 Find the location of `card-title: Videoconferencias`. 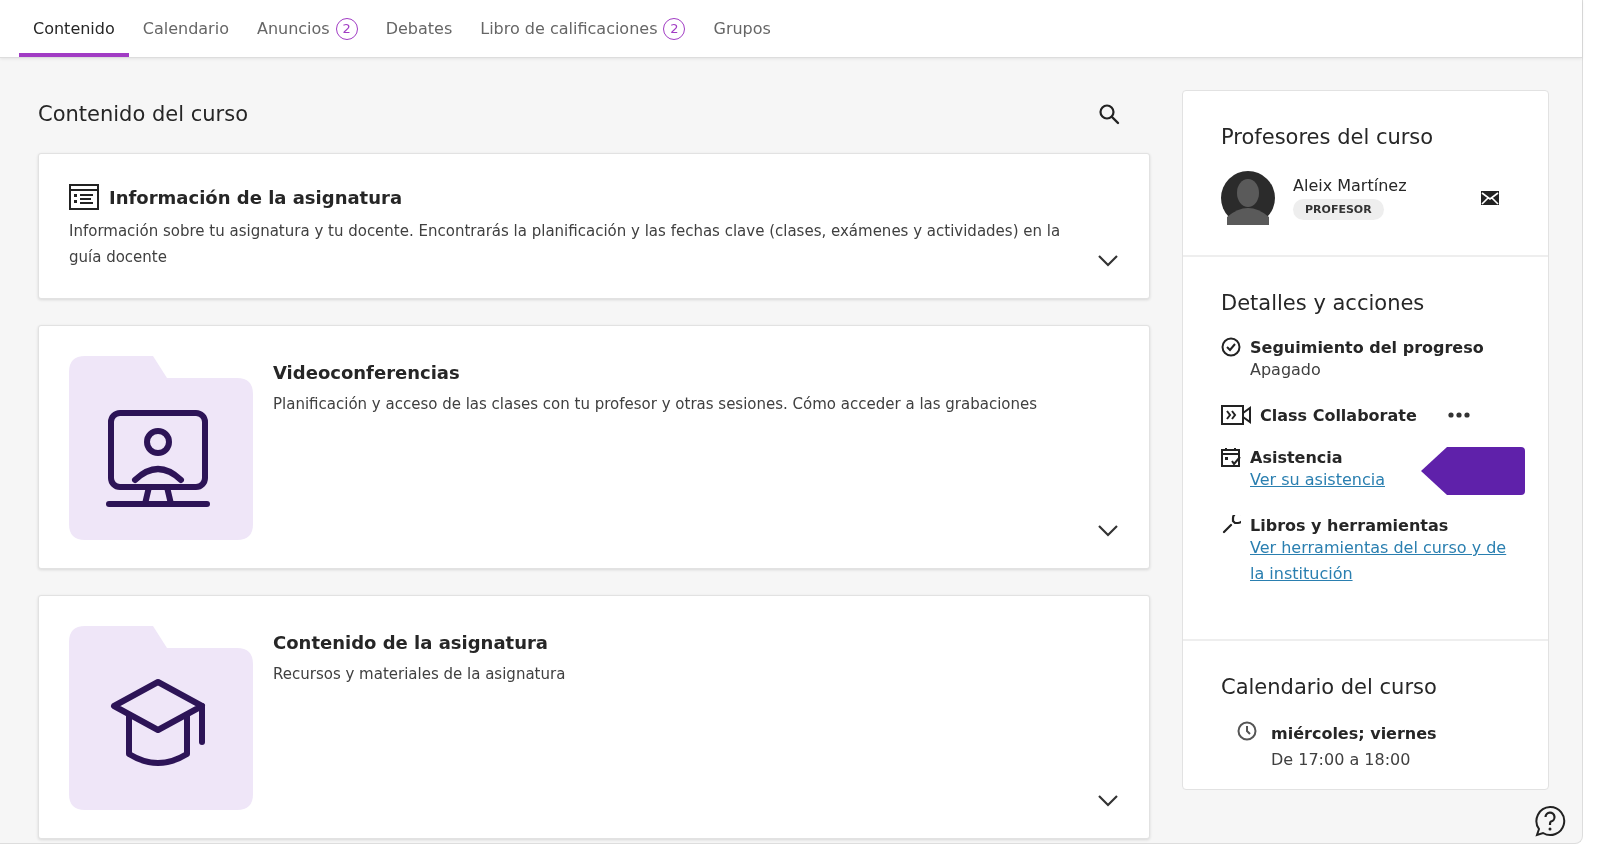

card-title: Videoconferencias is located at coordinates (655, 372).